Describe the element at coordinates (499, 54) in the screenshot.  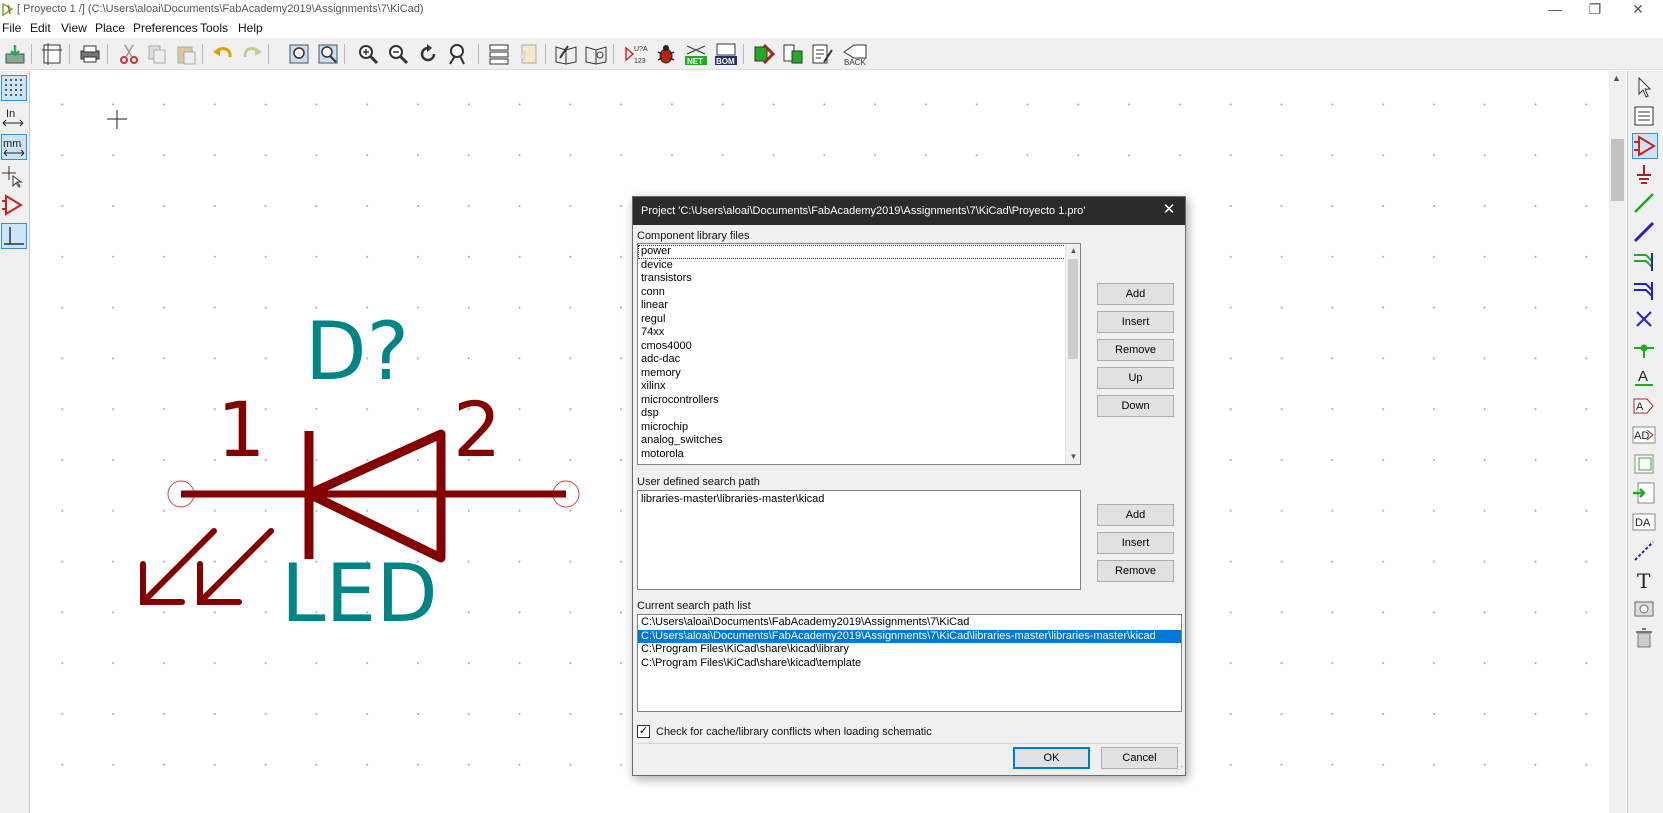
I see `hierarchy-icon` at that location.